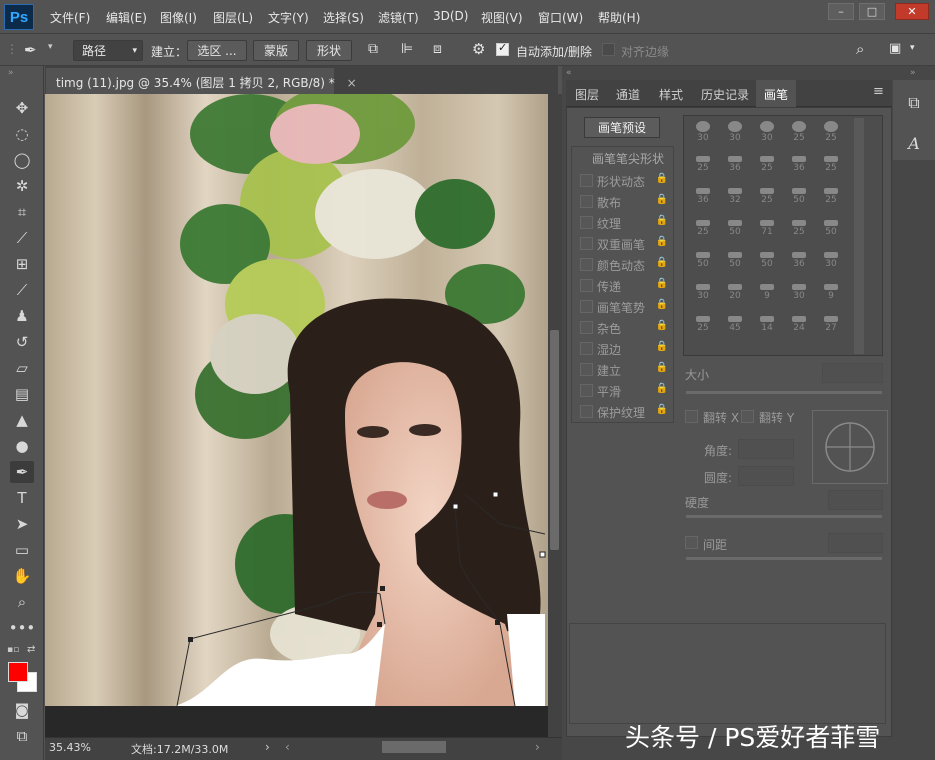 The image size is (935, 760). I want to click on collapse-arrows-icon: », so click(913, 73).